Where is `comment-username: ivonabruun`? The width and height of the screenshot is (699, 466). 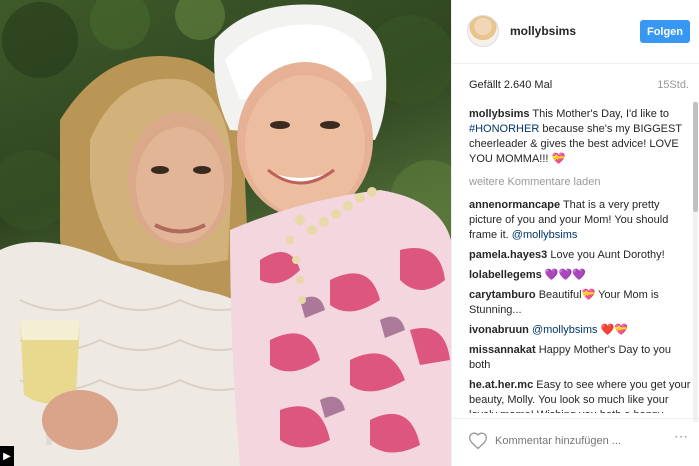 comment-username: ivonabruun is located at coordinates (499, 330).